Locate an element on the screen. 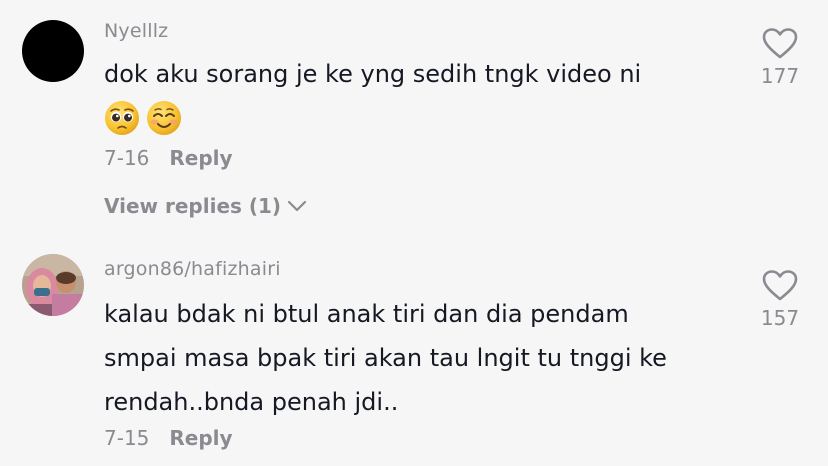 The width and height of the screenshot is (828, 466). pleading-face-emoji is located at coordinates (122, 118).